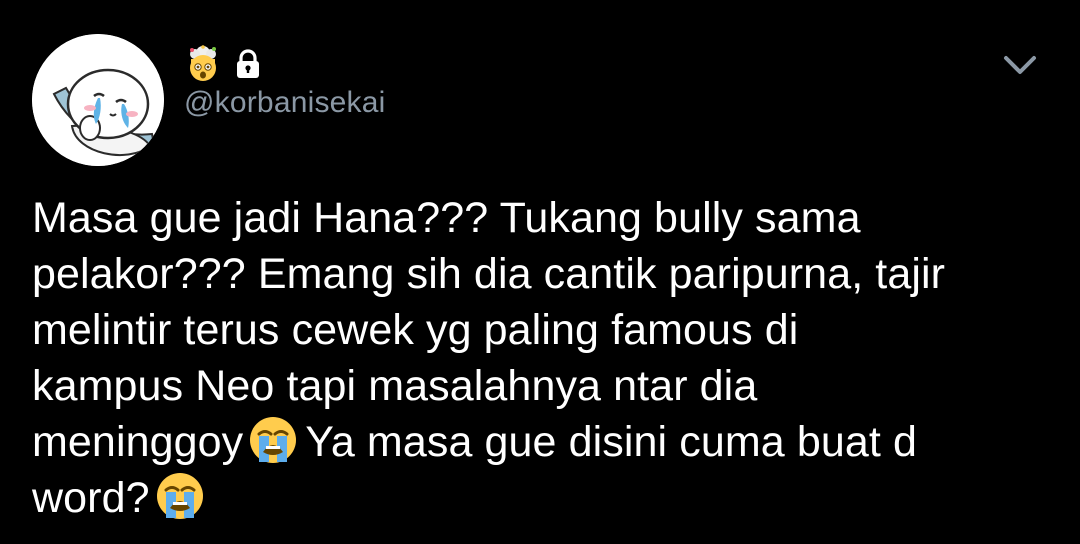  I want to click on tweet-line: melintir terus cewek yg paling famous di, so click(415, 330).